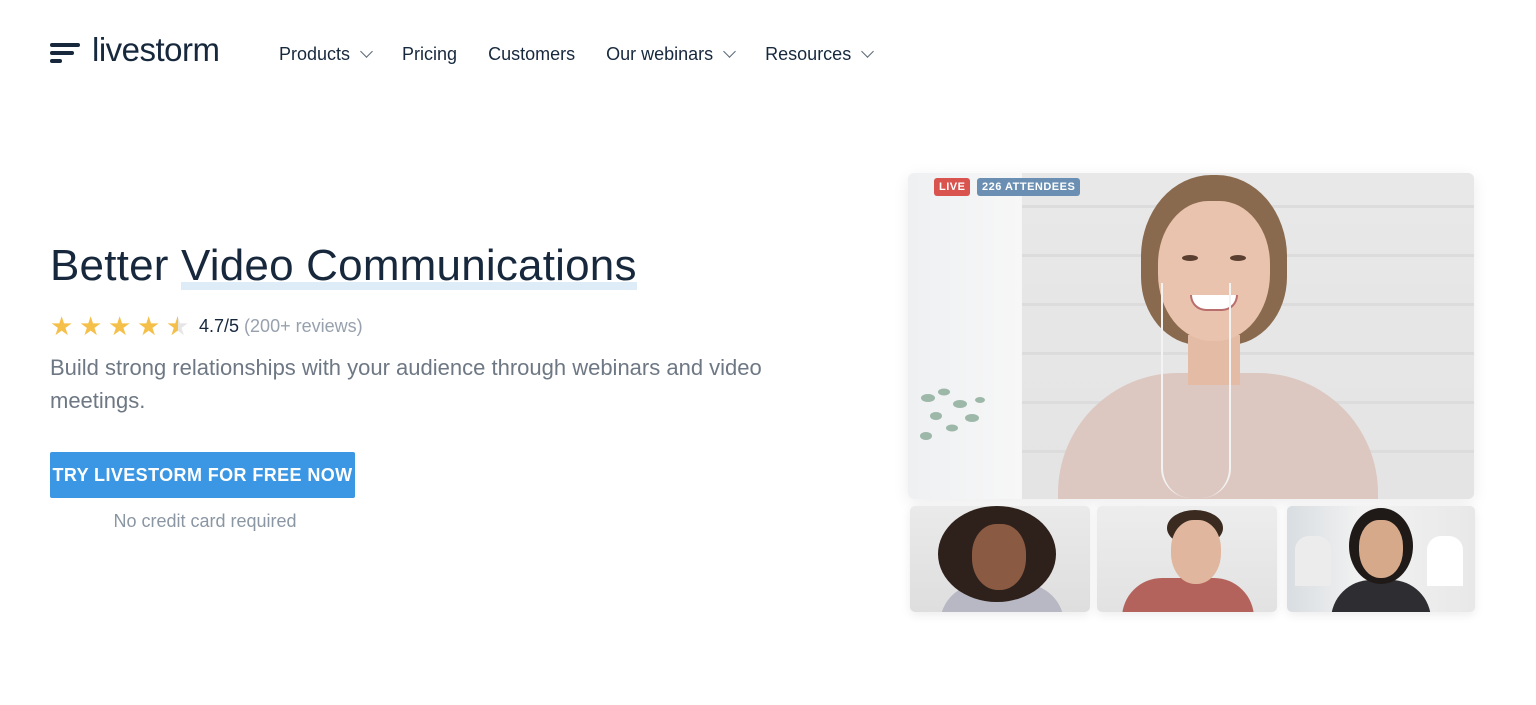  I want to click on star-rating: ★ ★ ★ ★ ★, so click(119, 326).